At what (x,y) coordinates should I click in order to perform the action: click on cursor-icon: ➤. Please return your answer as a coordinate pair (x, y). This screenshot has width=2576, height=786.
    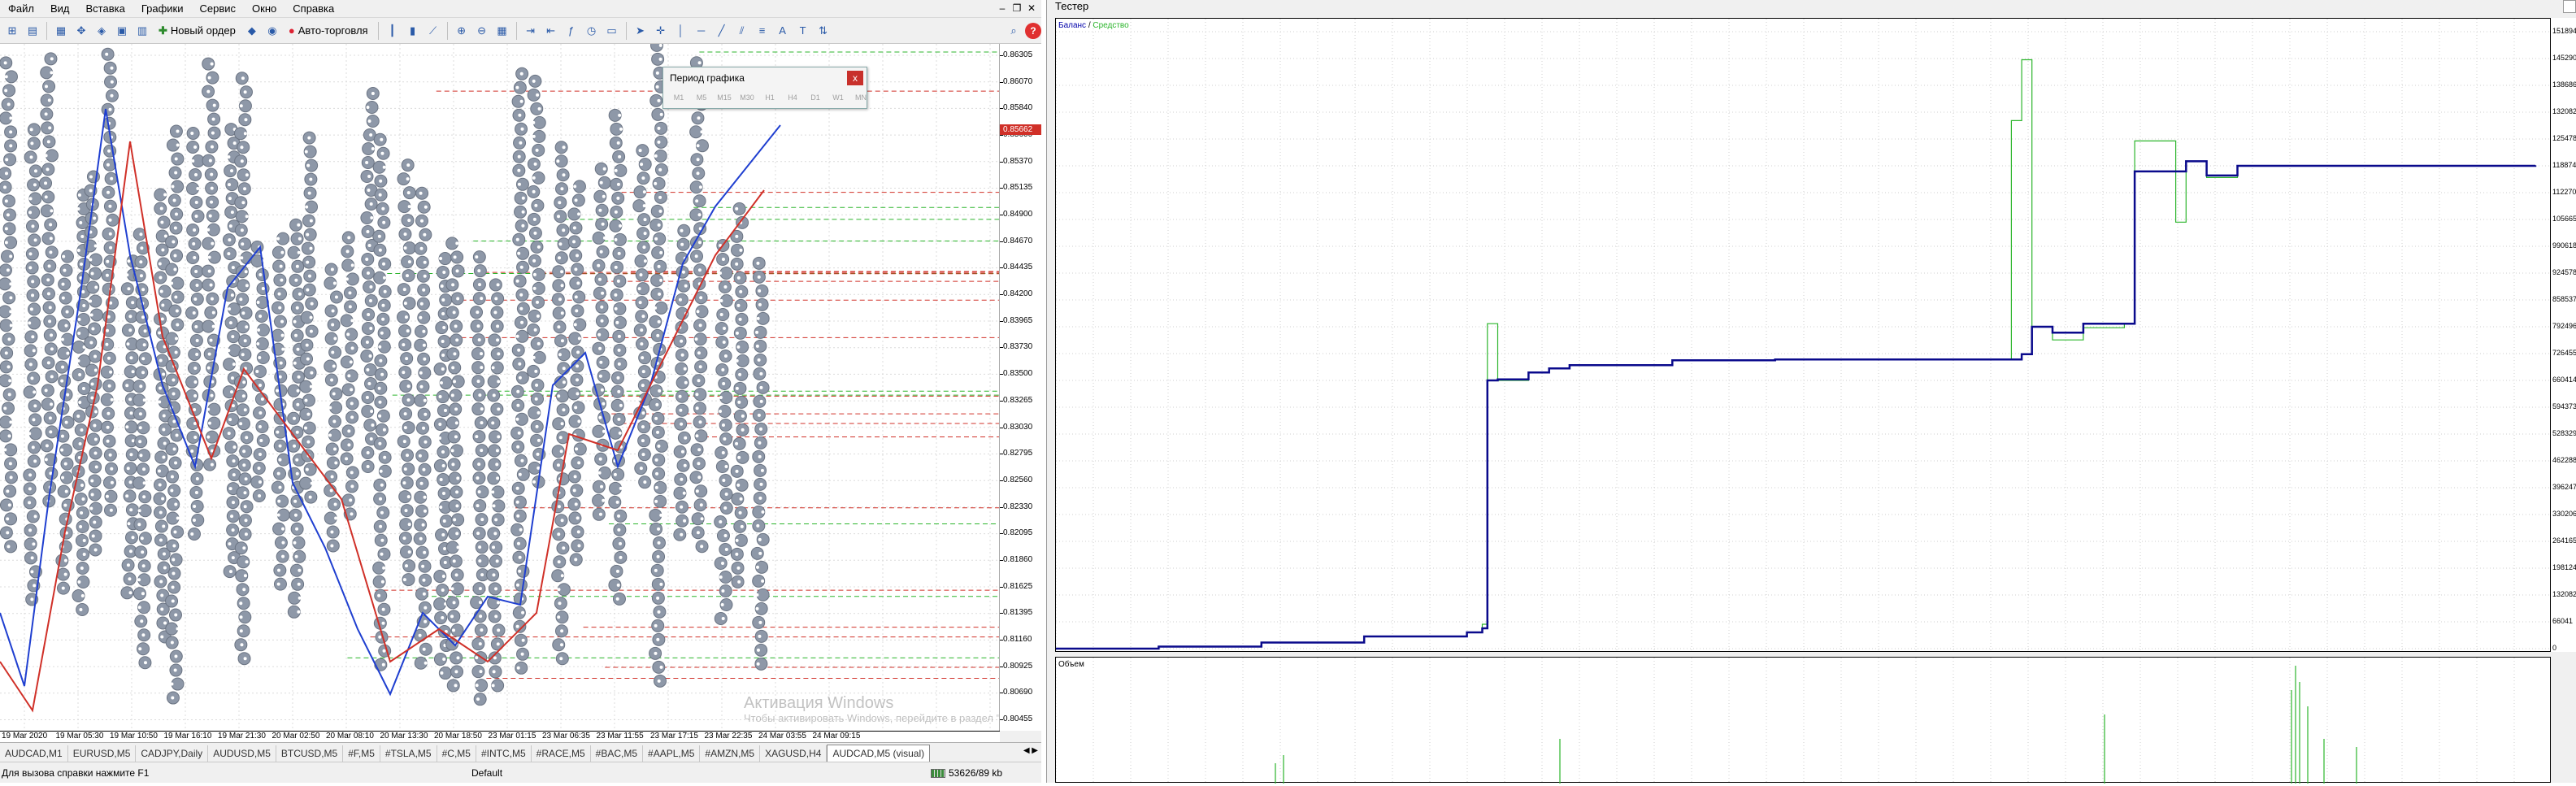
    Looking at the image, I should click on (640, 31).